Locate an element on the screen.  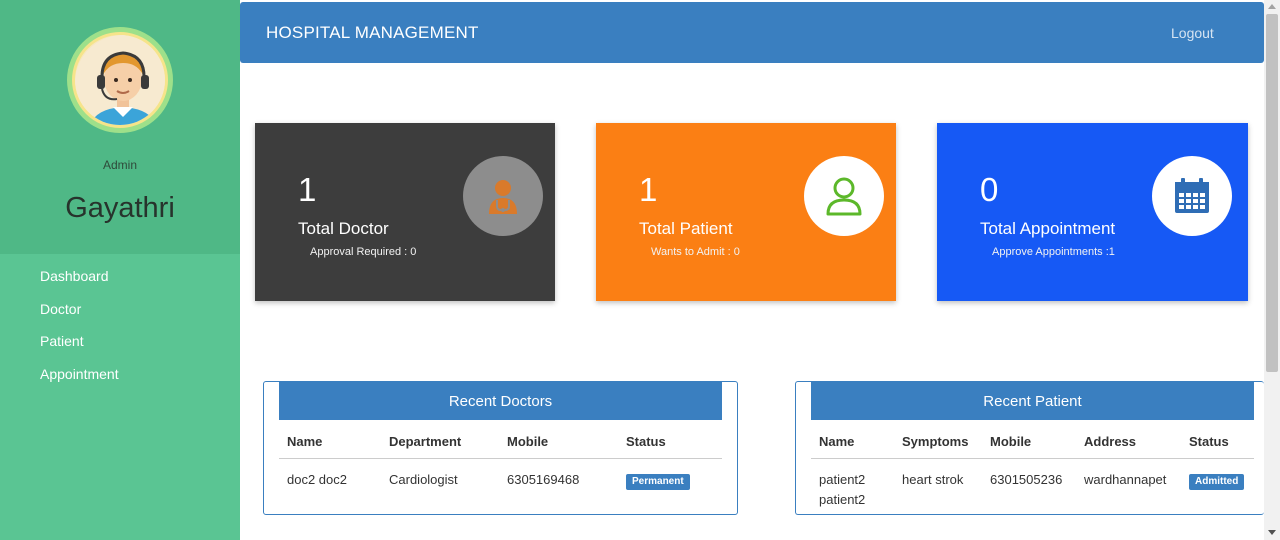
status-badge: Admitted is located at coordinates (1217, 481).